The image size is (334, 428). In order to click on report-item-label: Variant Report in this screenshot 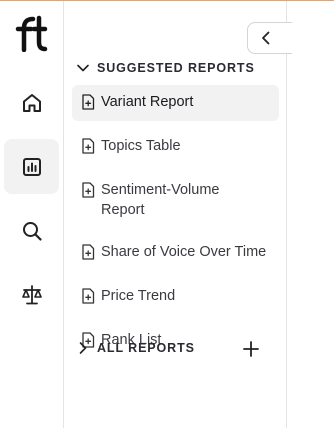, I will do `click(147, 102)`.